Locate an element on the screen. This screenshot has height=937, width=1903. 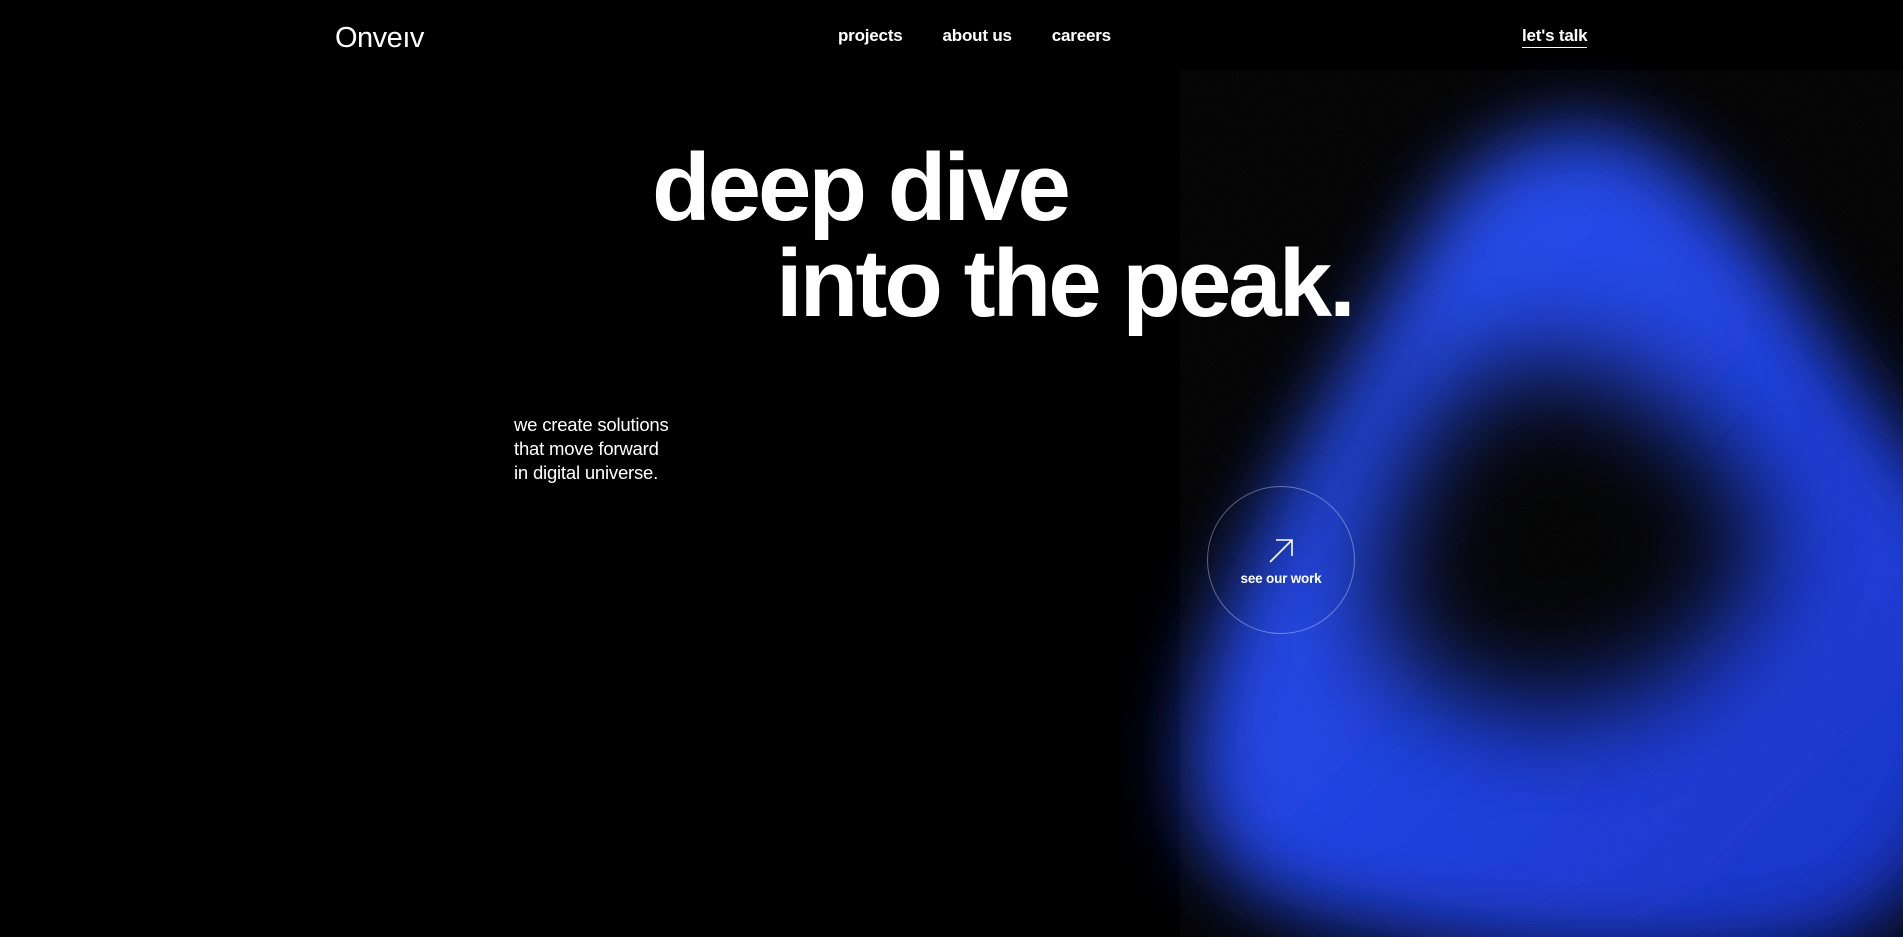
nav-item-projects: projects is located at coordinates (870, 36).